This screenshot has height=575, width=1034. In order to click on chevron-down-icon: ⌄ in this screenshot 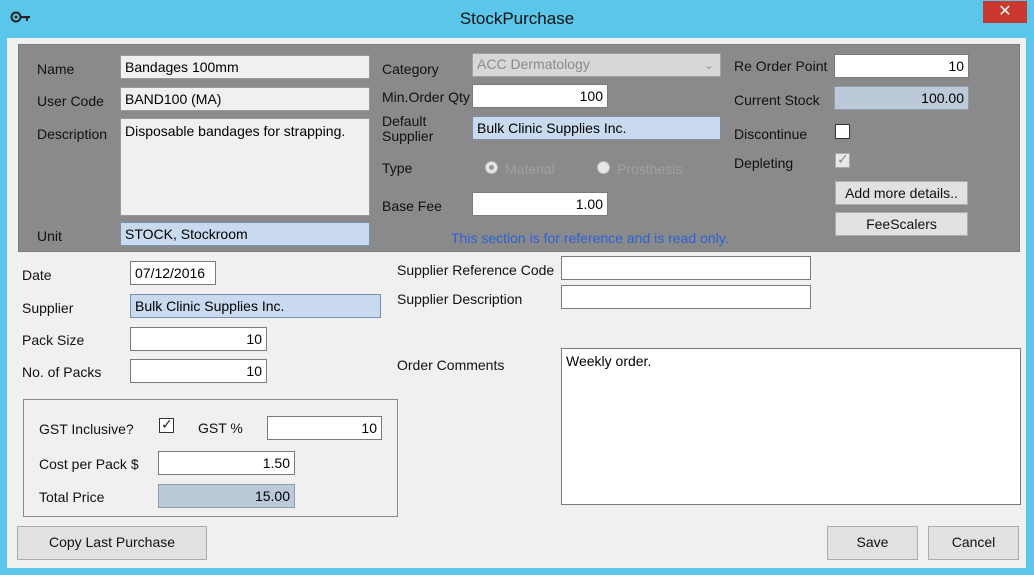, I will do `click(708, 65)`.